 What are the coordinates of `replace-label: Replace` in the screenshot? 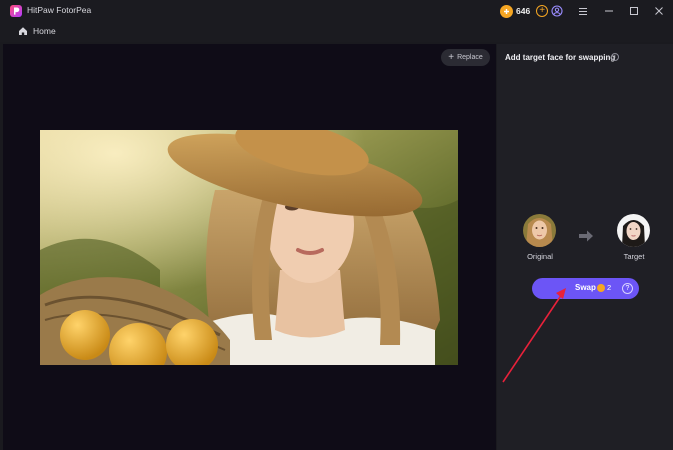 It's located at (470, 57).